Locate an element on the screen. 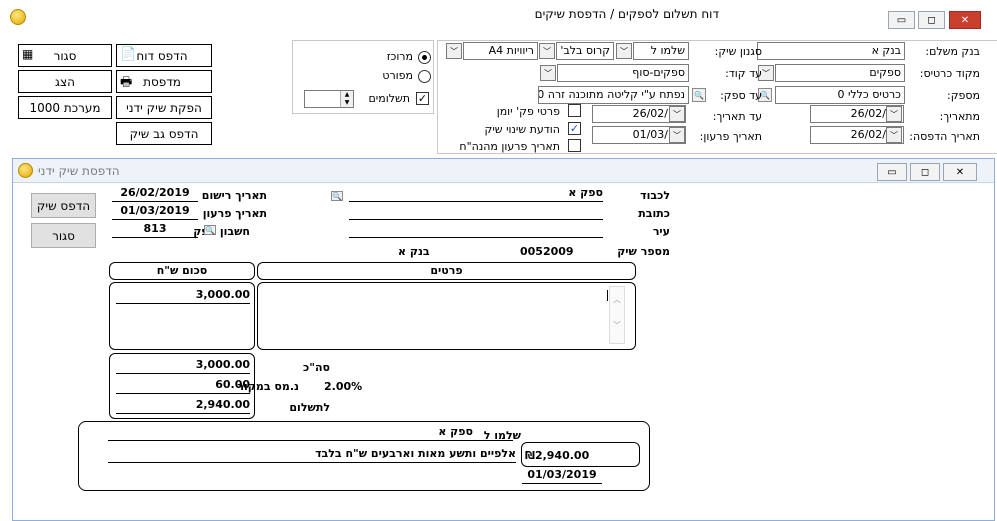  pay-to-value: ספק א is located at coordinates (310, 433).